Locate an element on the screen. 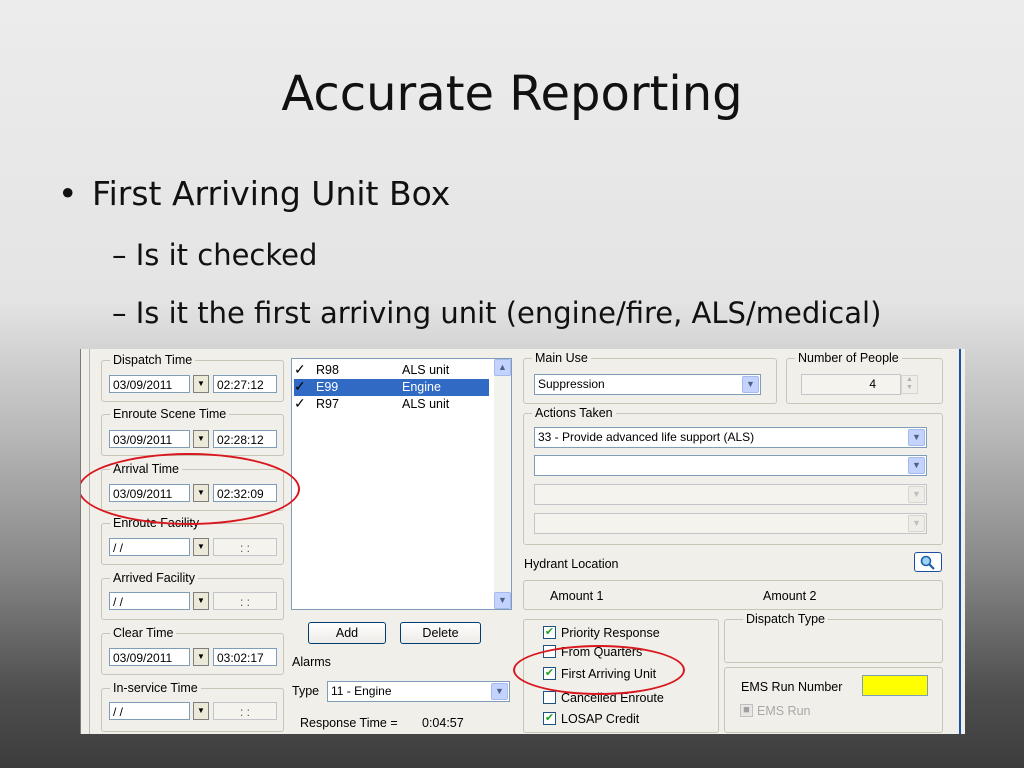 The image size is (1024, 768). arrived-facility-label: Arrived Facility is located at coordinates (154, 578).